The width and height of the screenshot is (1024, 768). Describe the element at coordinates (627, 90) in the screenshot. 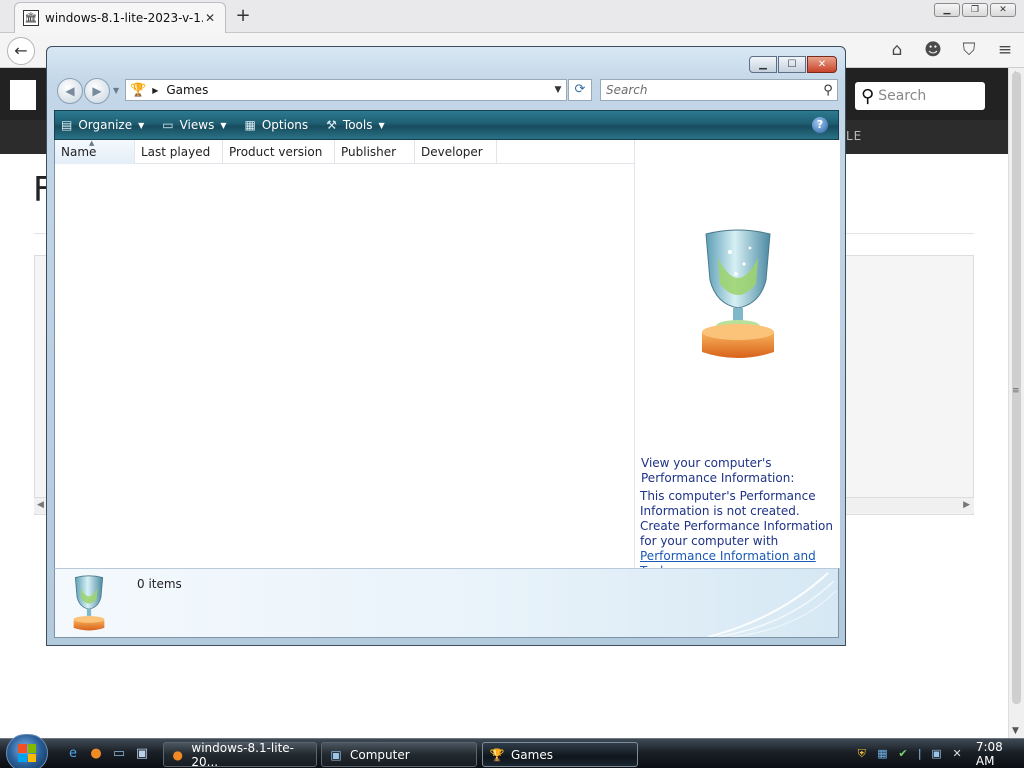

I see `search-placeholder: Search` at that location.